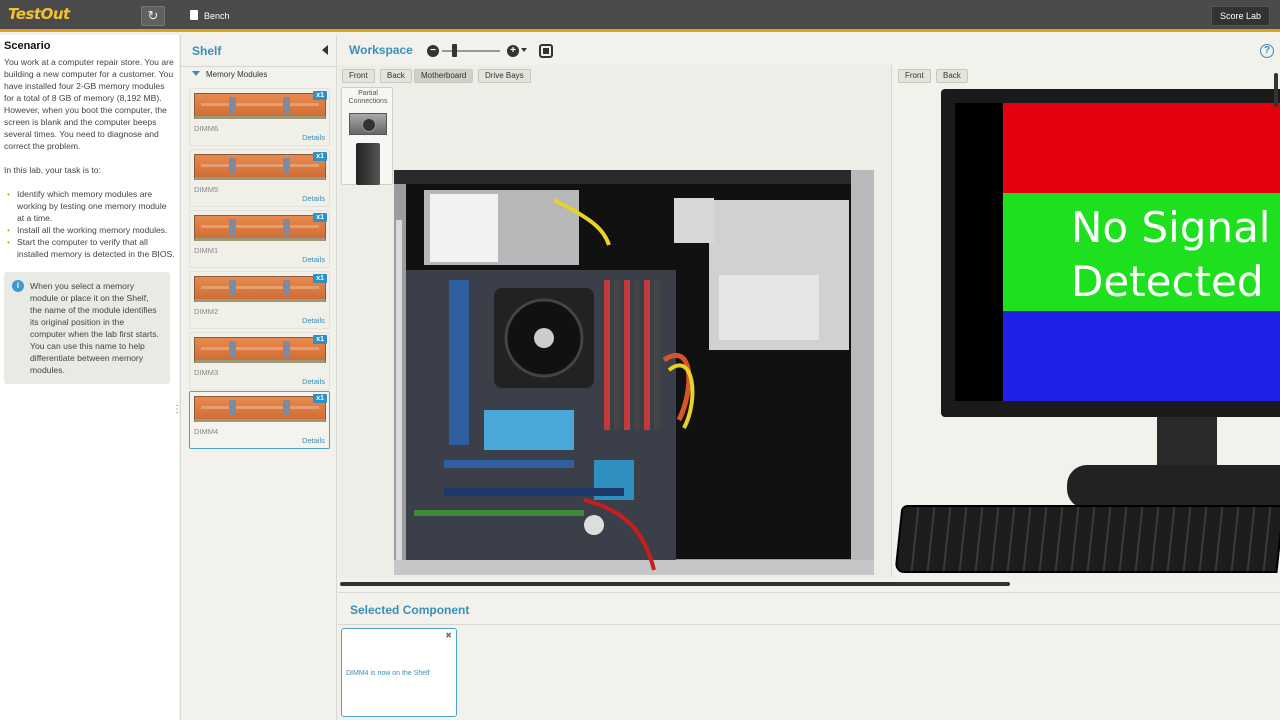  What do you see at coordinates (952, 76) in the screenshot?
I see `monitor-back-button: Back` at bounding box center [952, 76].